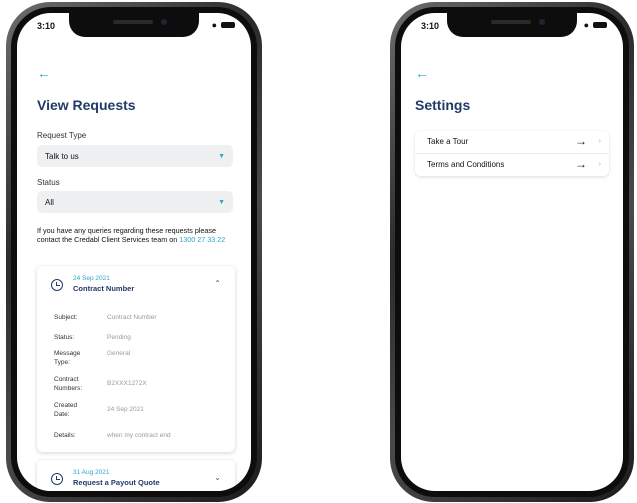  What do you see at coordinates (48, 182) in the screenshot?
I see `status-label: Status` at bounding box center [48, 182].